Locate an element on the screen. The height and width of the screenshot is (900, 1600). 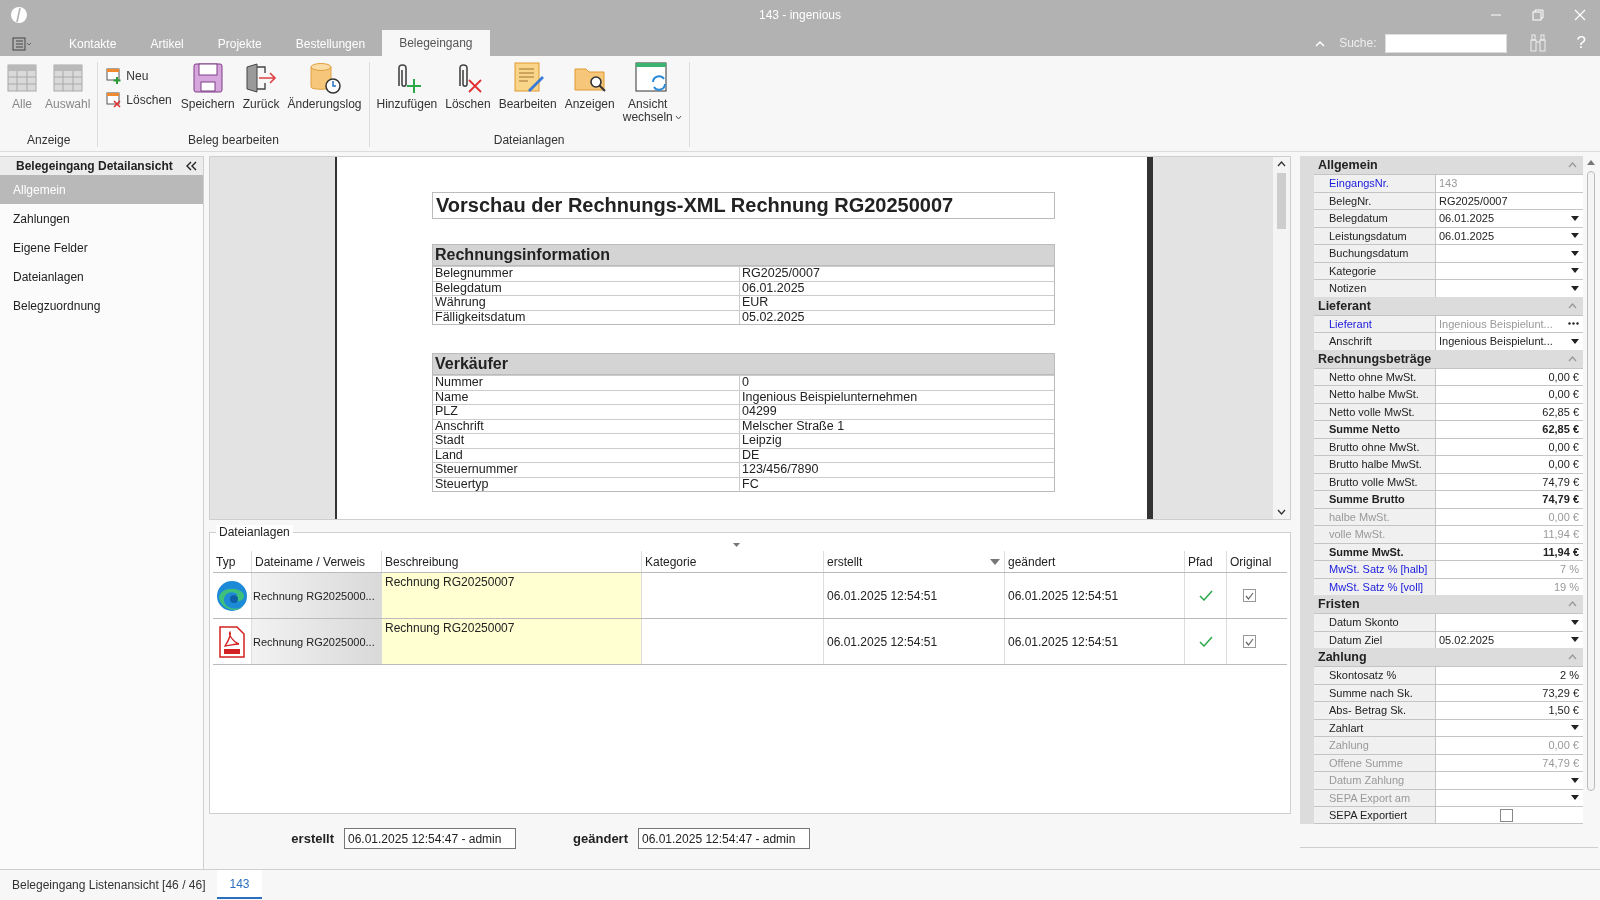
menu-tab: Belegeingang is located at coordinates (436, 43).